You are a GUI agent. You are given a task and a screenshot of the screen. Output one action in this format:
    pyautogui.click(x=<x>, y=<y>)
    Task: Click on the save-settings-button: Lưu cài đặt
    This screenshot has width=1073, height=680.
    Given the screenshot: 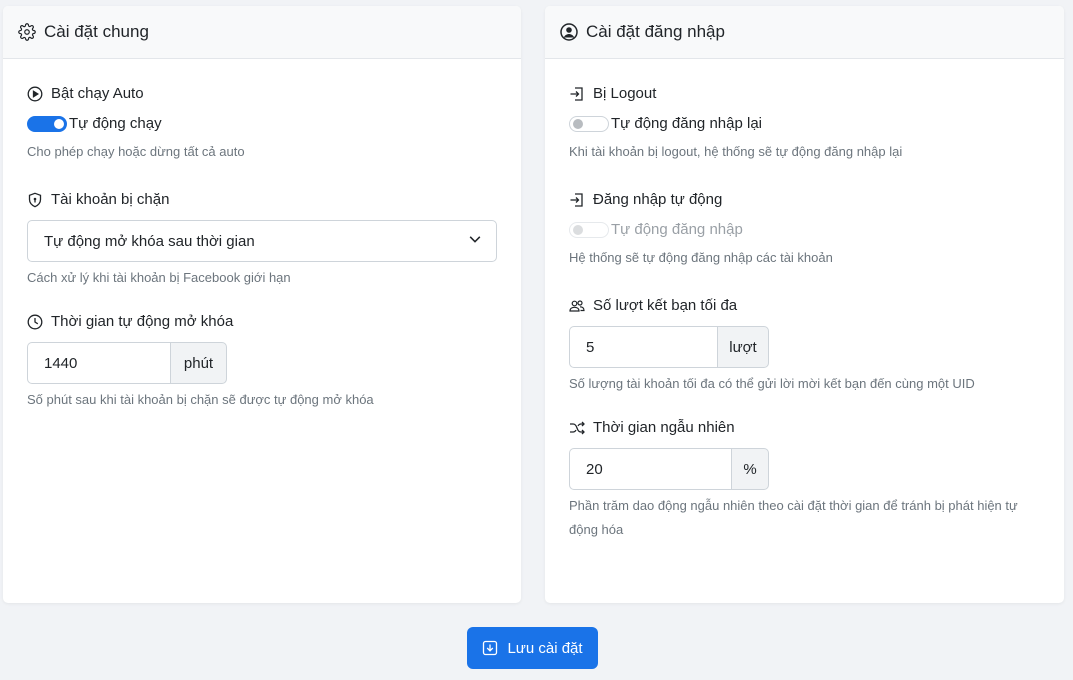 What is the action you would take?
    pyautogui.click(x=532, y=648)
    